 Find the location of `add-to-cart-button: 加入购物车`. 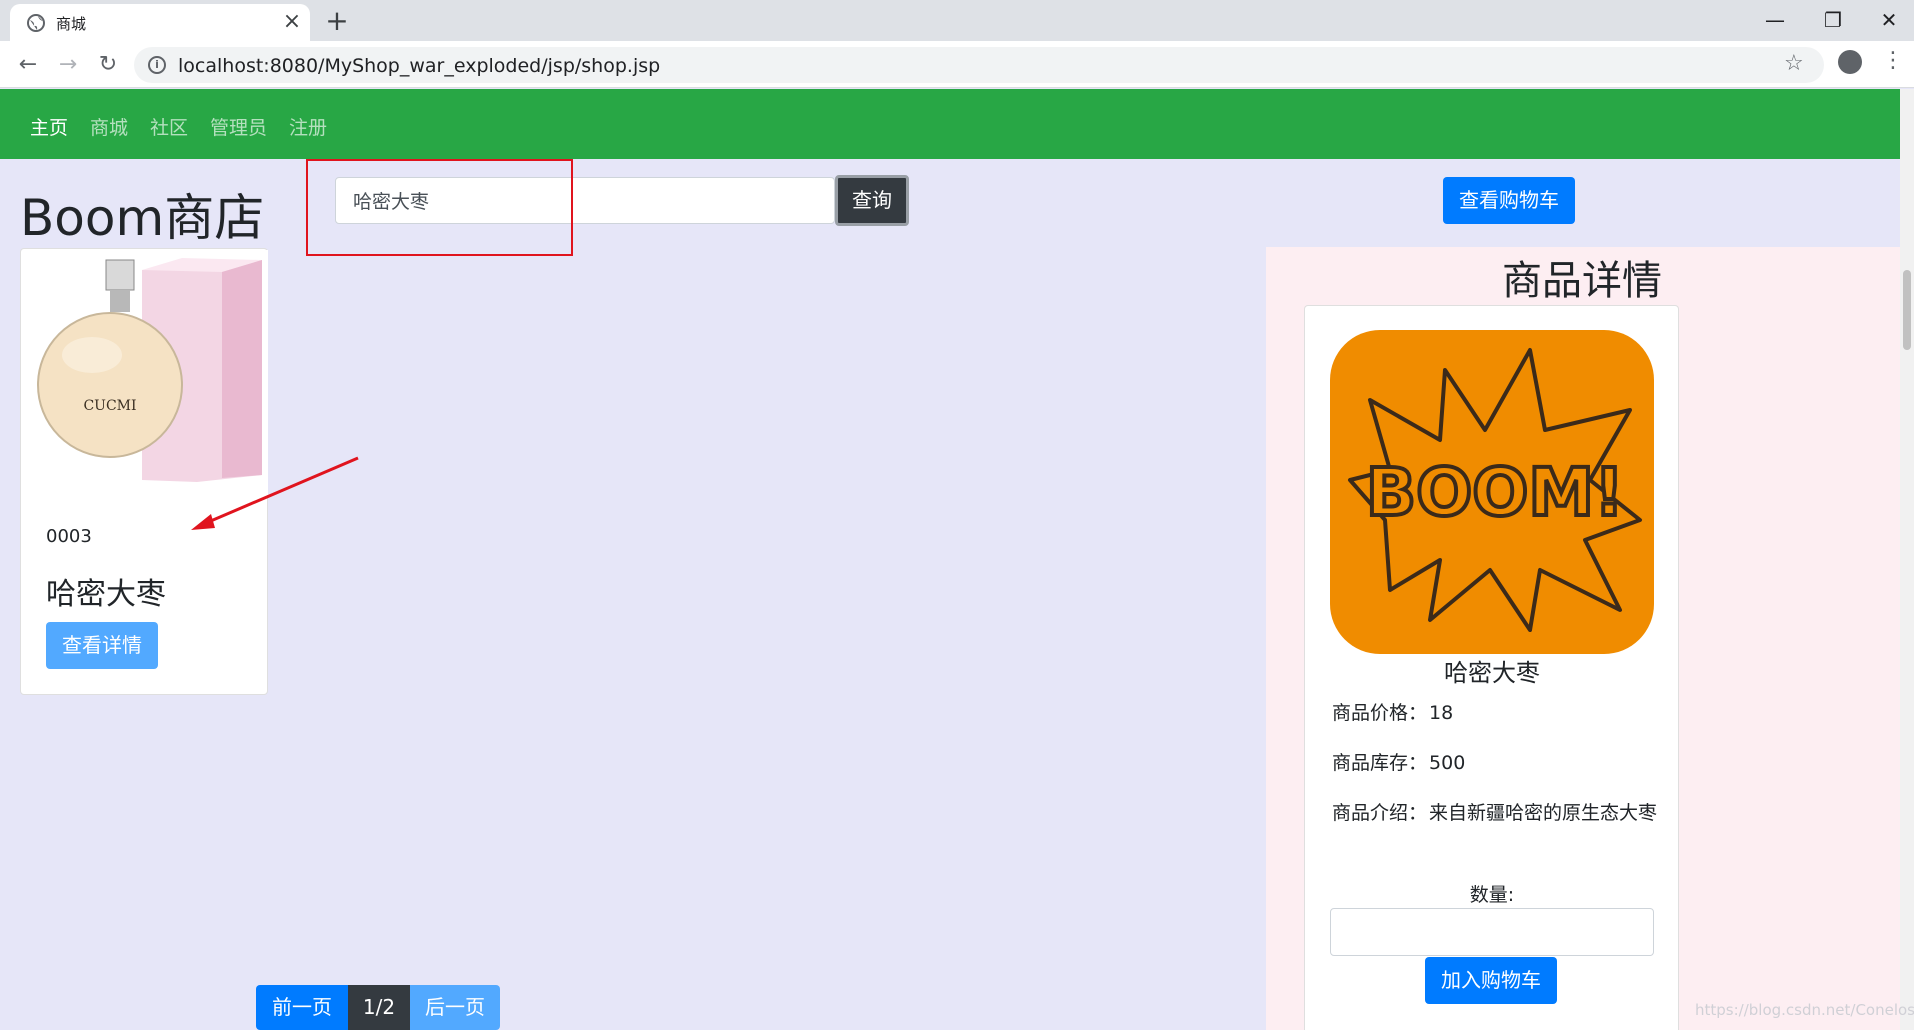

add-to-cart-button: 加入购物车 is located at coordinates (1491, 980).